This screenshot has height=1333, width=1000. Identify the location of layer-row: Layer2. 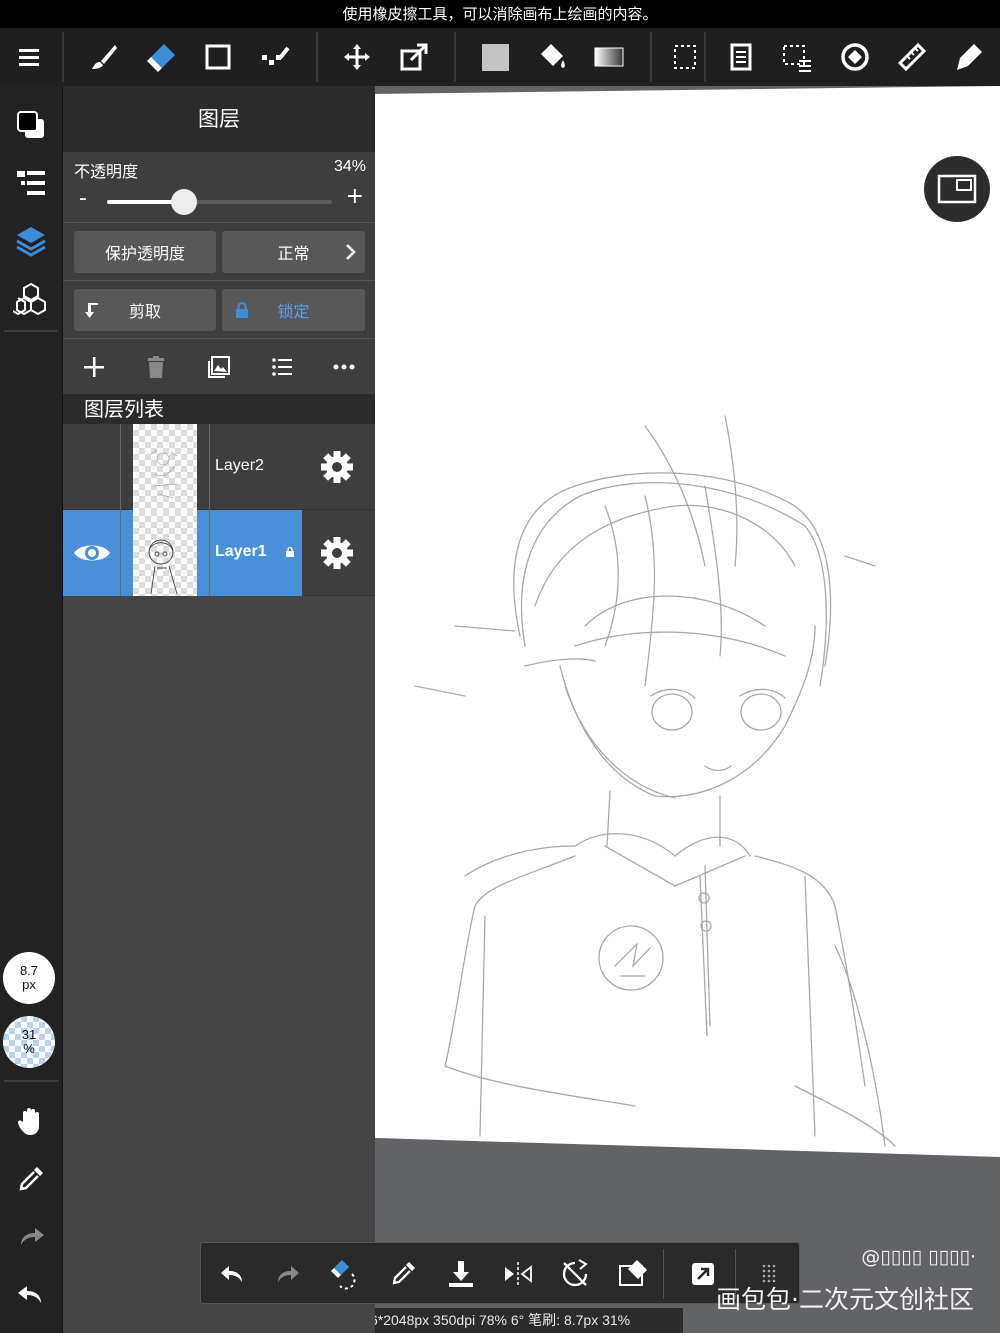
(219, 467).